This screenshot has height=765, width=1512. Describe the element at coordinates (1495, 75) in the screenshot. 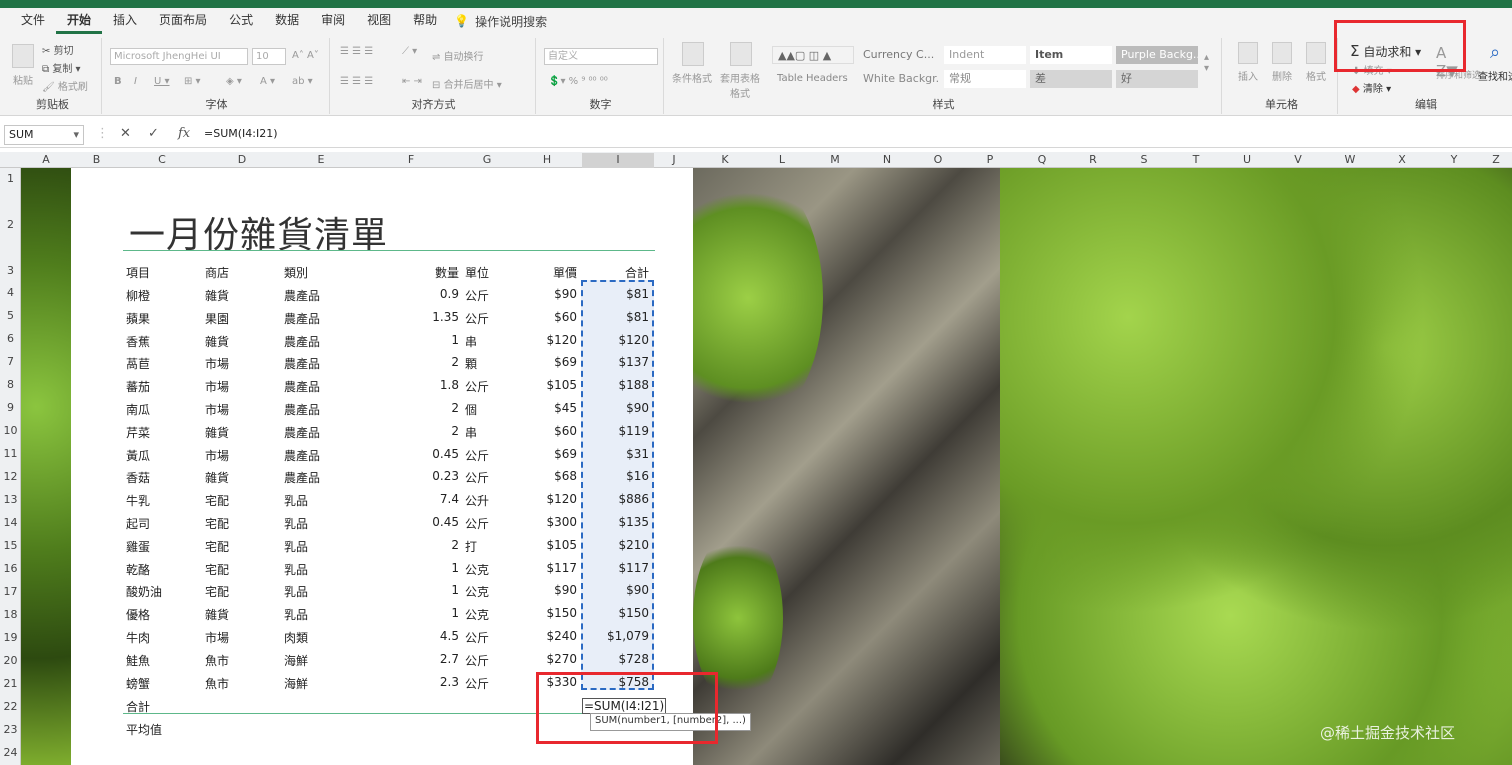

I see `find-select-button: 查找和选择` at that location.